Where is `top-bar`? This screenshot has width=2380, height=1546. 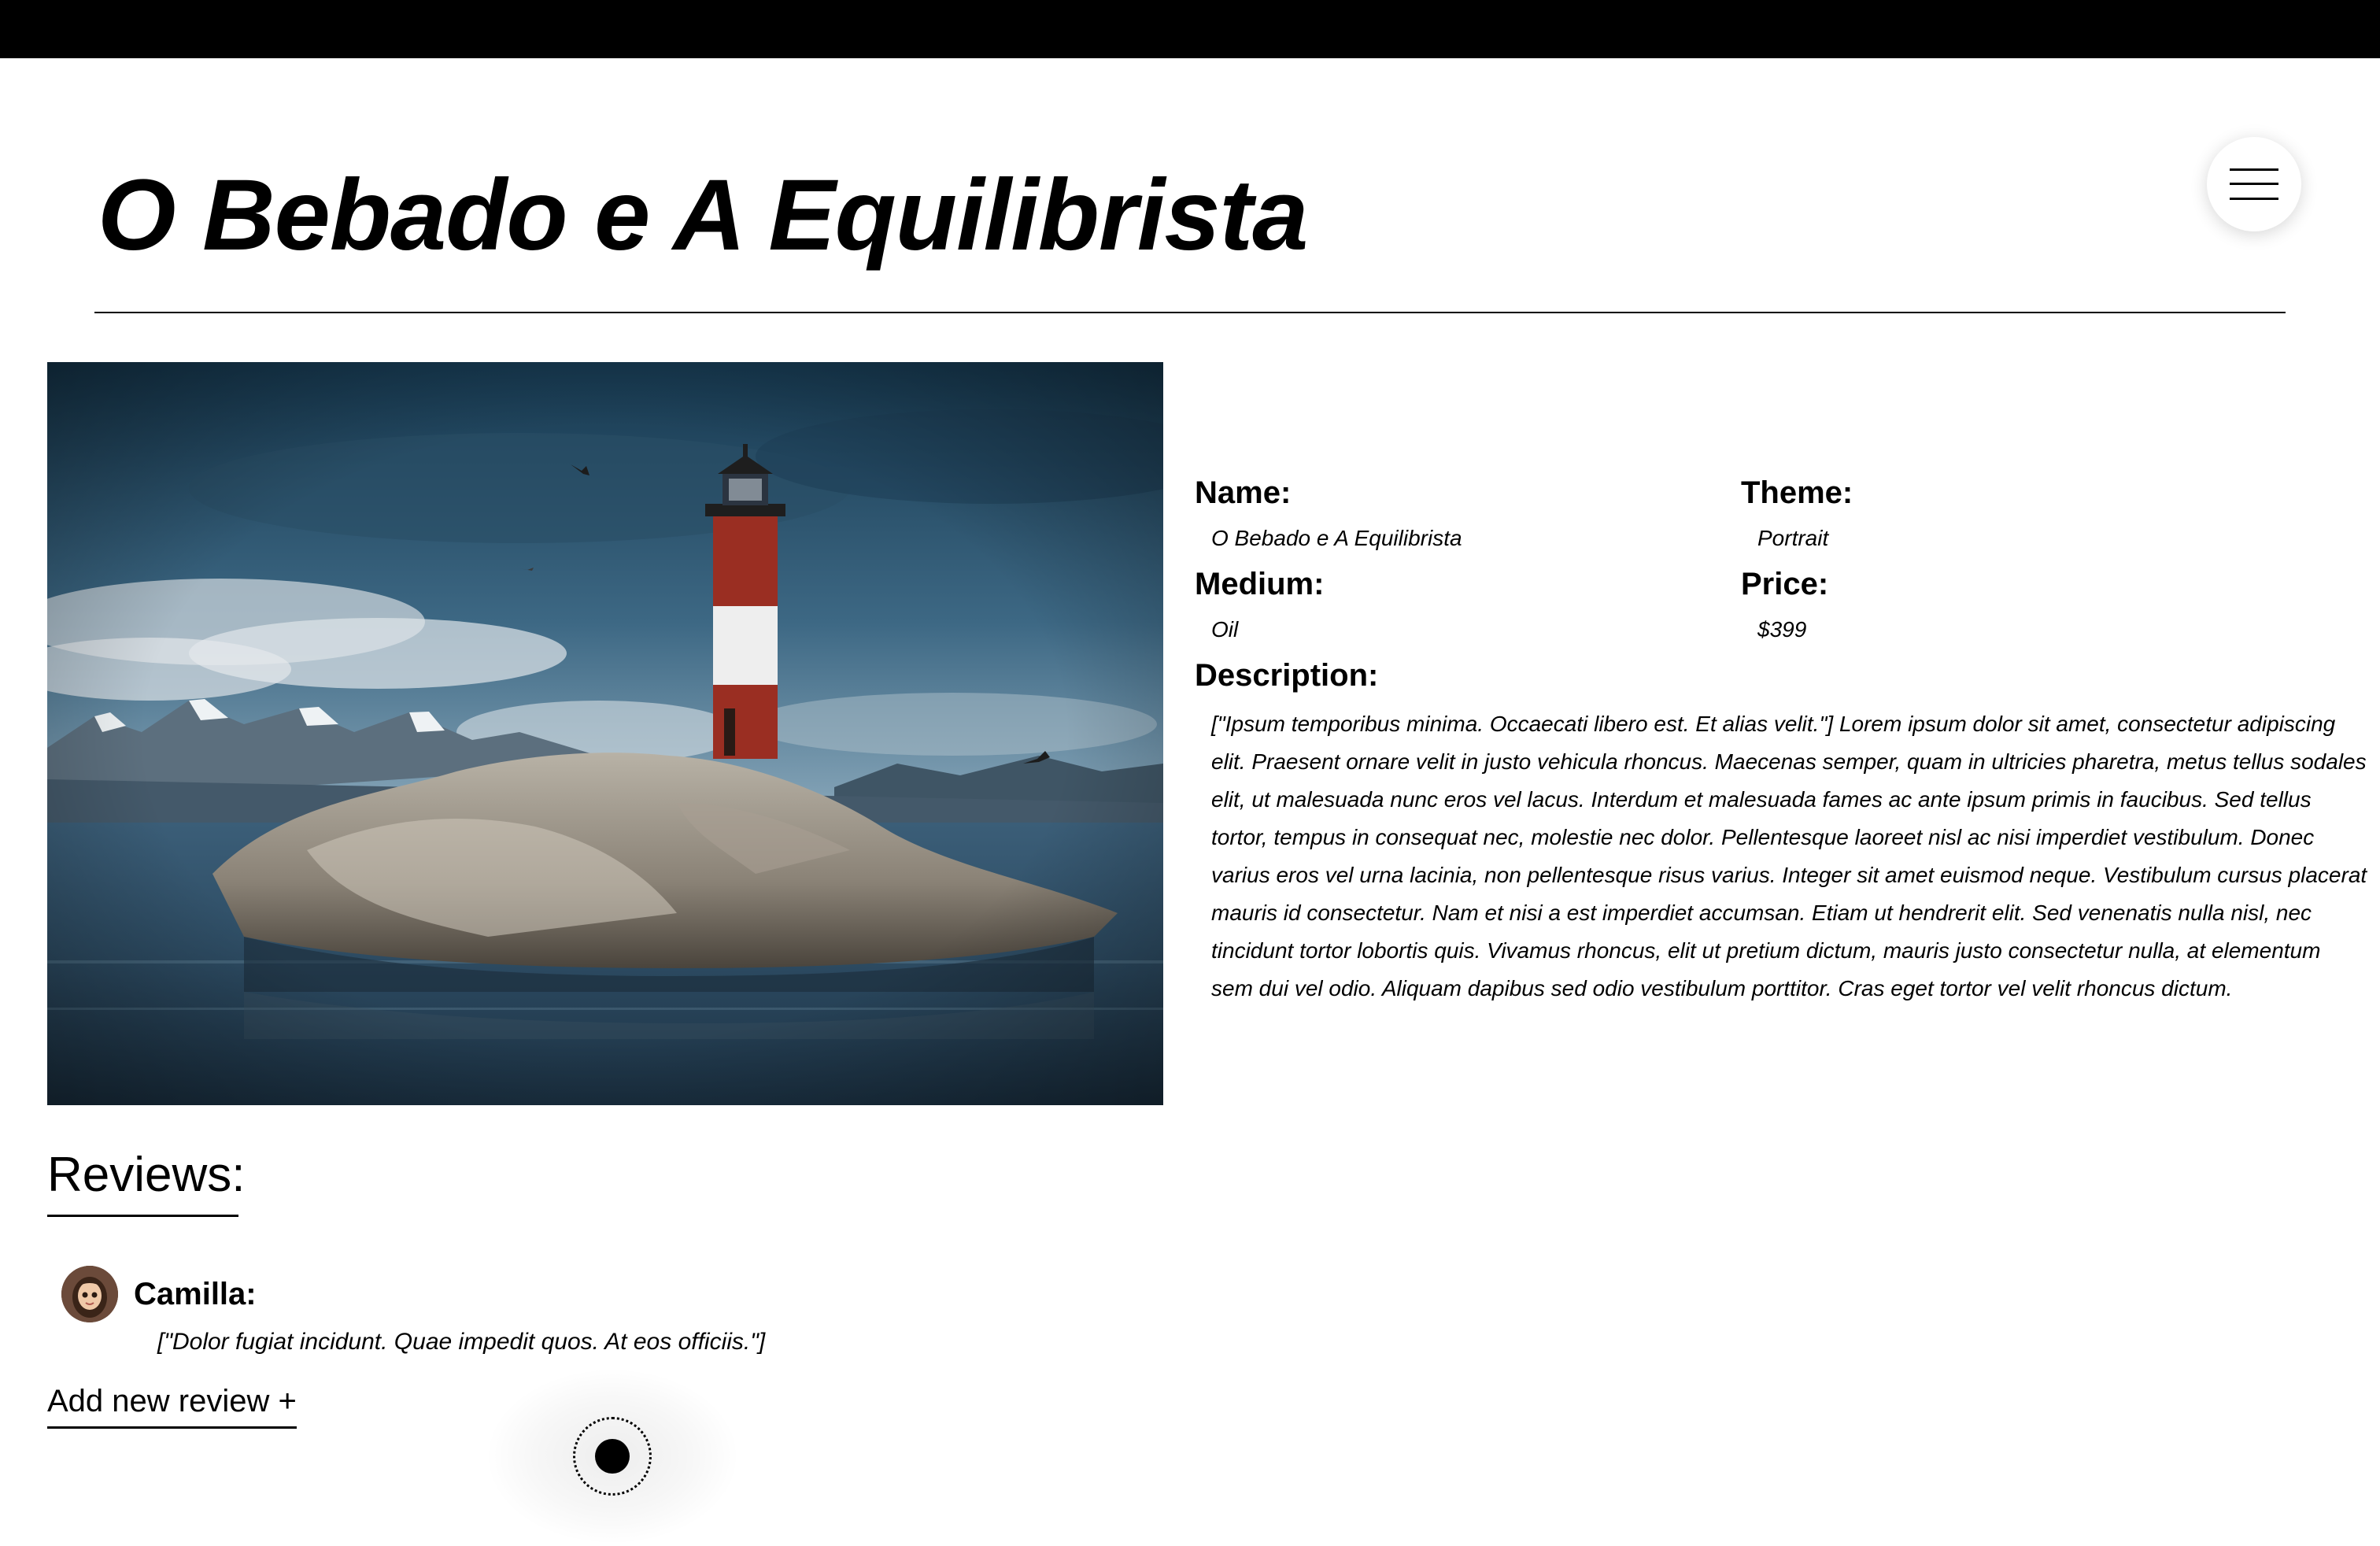
top-bar is located at coordinates (1190, 29).